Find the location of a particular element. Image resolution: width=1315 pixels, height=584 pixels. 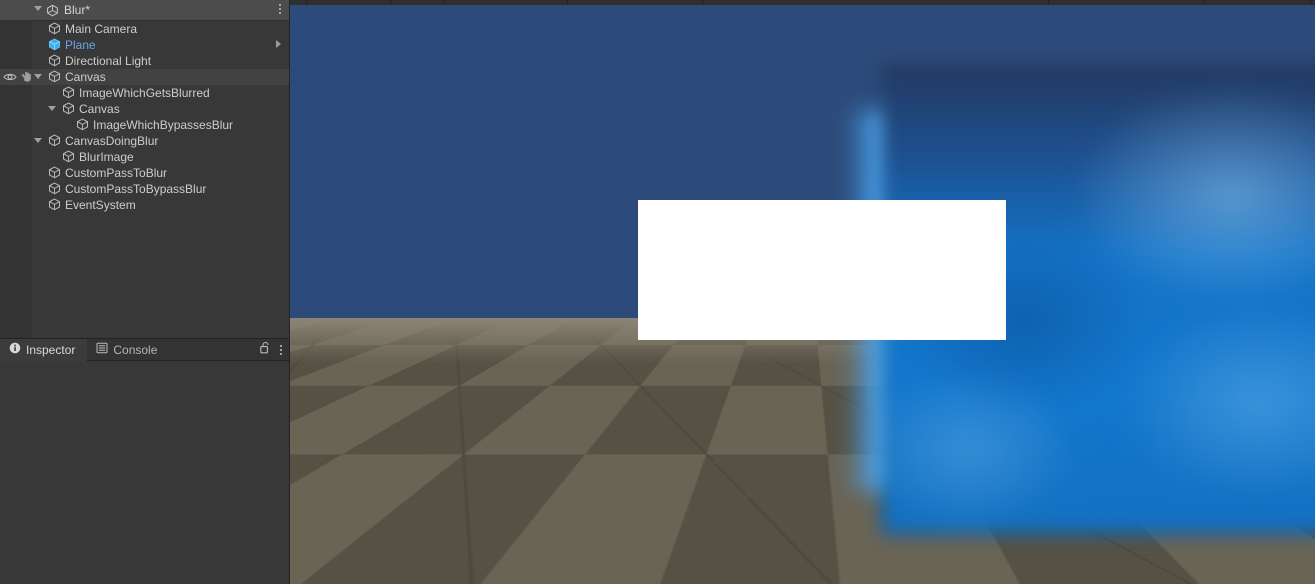

tab-console-label: Console is located at coordinates (135, 349).